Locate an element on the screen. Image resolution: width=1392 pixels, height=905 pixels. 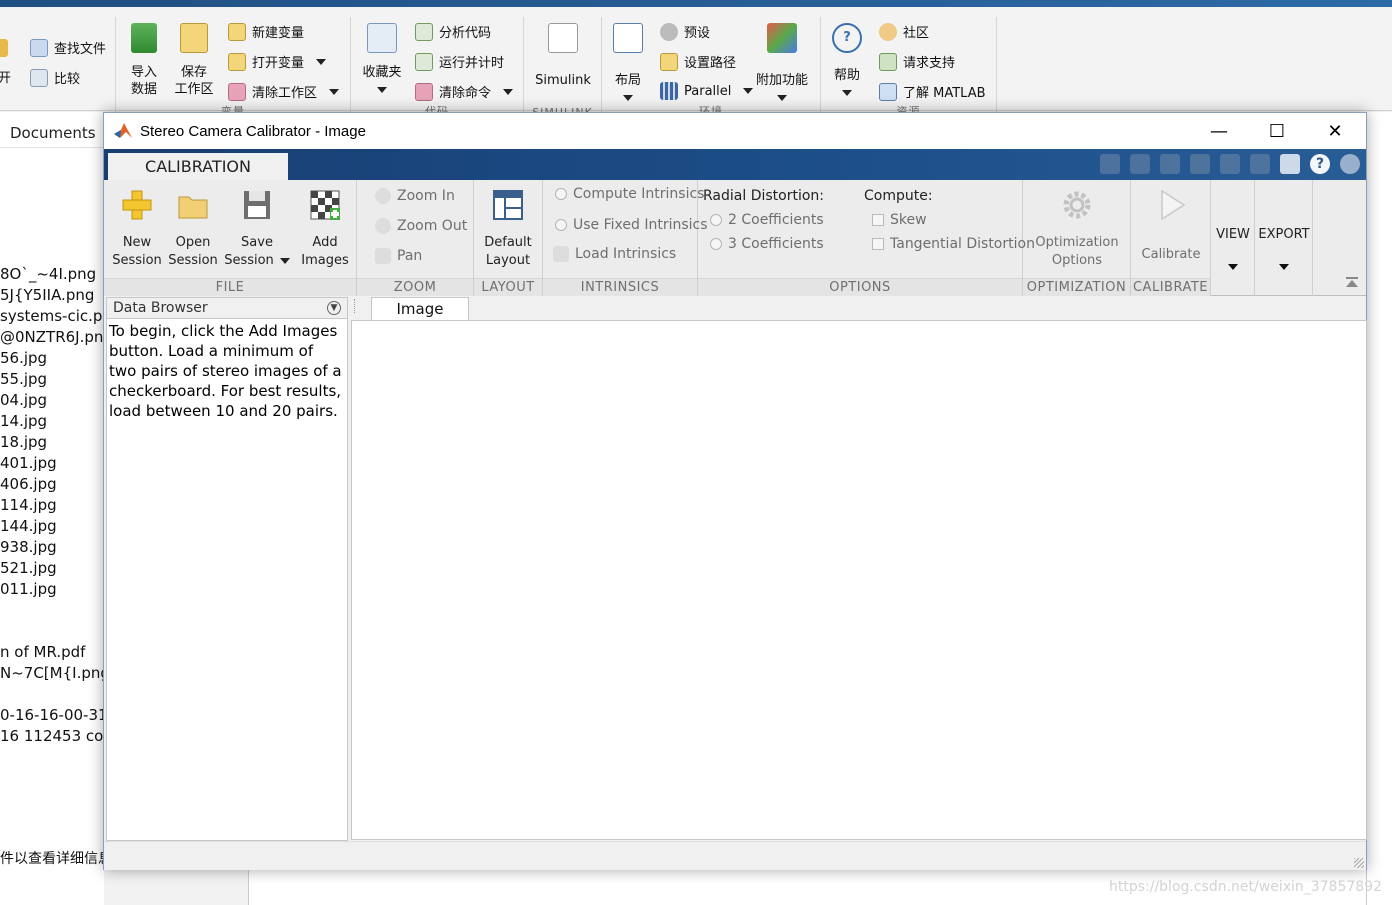
optimization-options-button: Optimization Options is located at coordinates (1077, 229).